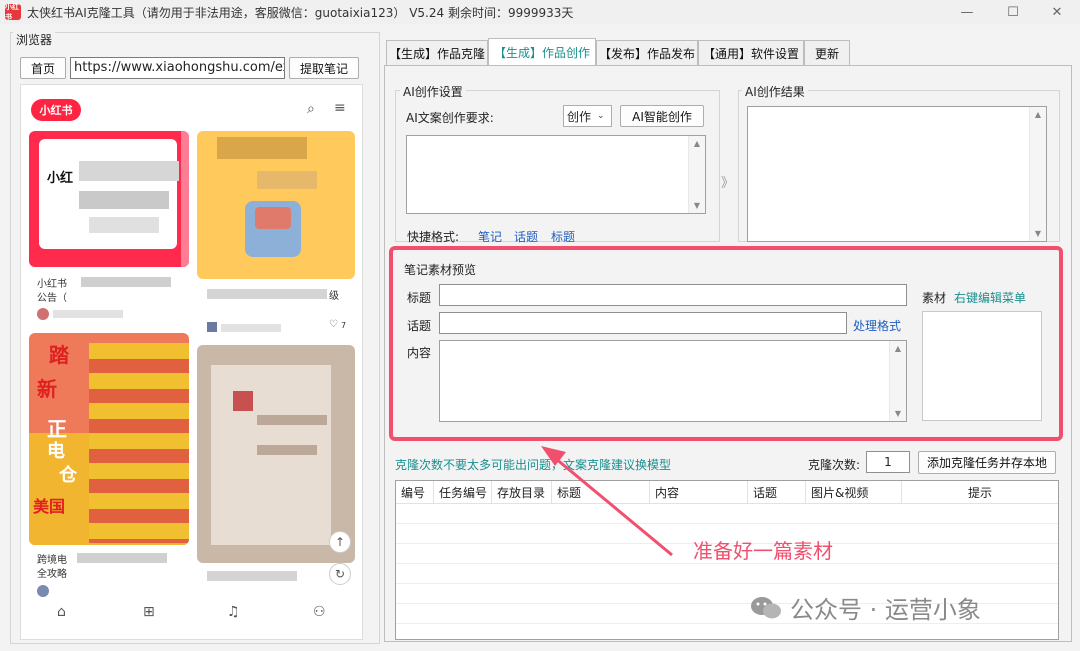 The image size is (1080, 651). What do you see at coordinates (415, 492) in the screenshot?
I see `column-header: 编号` at bounding box center [415, 492].